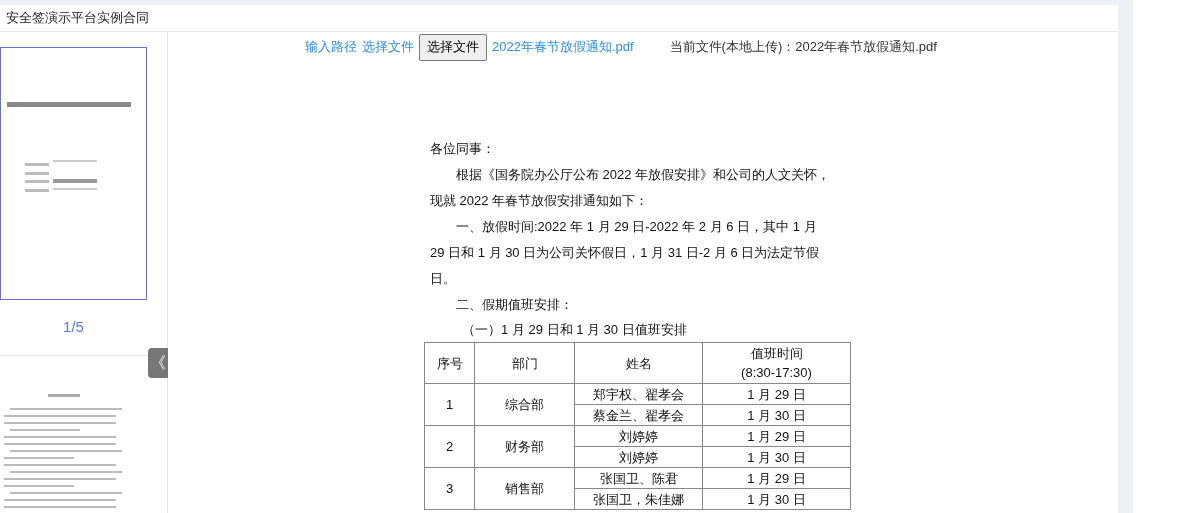  Describe the element at coordinates (449, 446) in the screenshot. I see `table-cell: 2` at that location.